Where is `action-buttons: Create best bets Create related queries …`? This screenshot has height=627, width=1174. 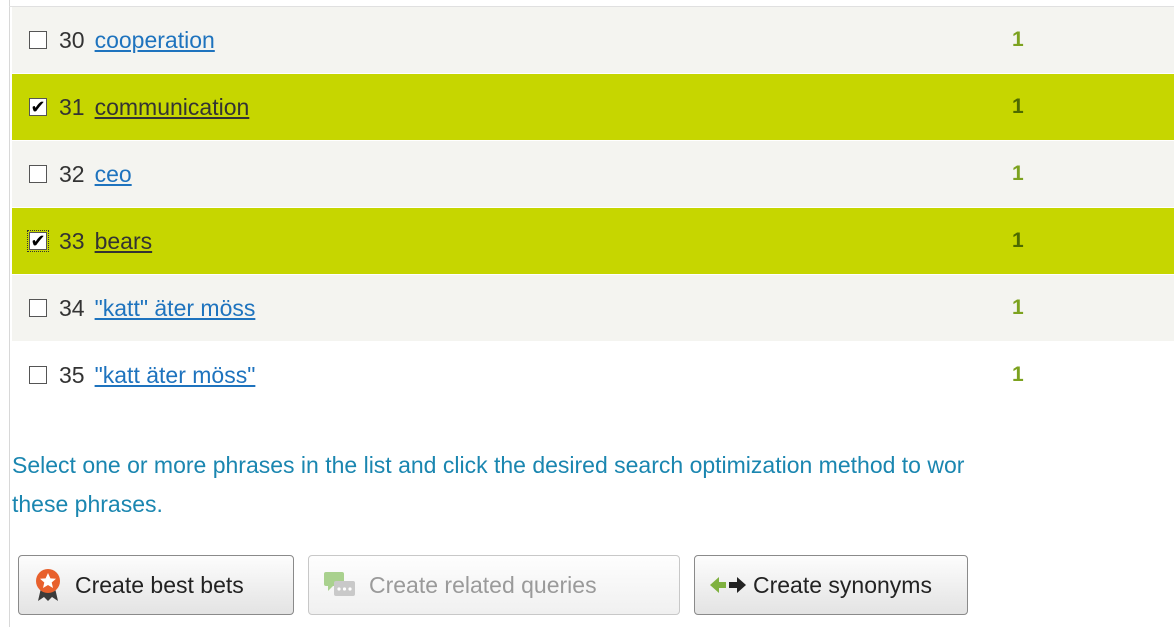 action-buttons: Create best bets Create related queries … is located at coordinates (493, 585).